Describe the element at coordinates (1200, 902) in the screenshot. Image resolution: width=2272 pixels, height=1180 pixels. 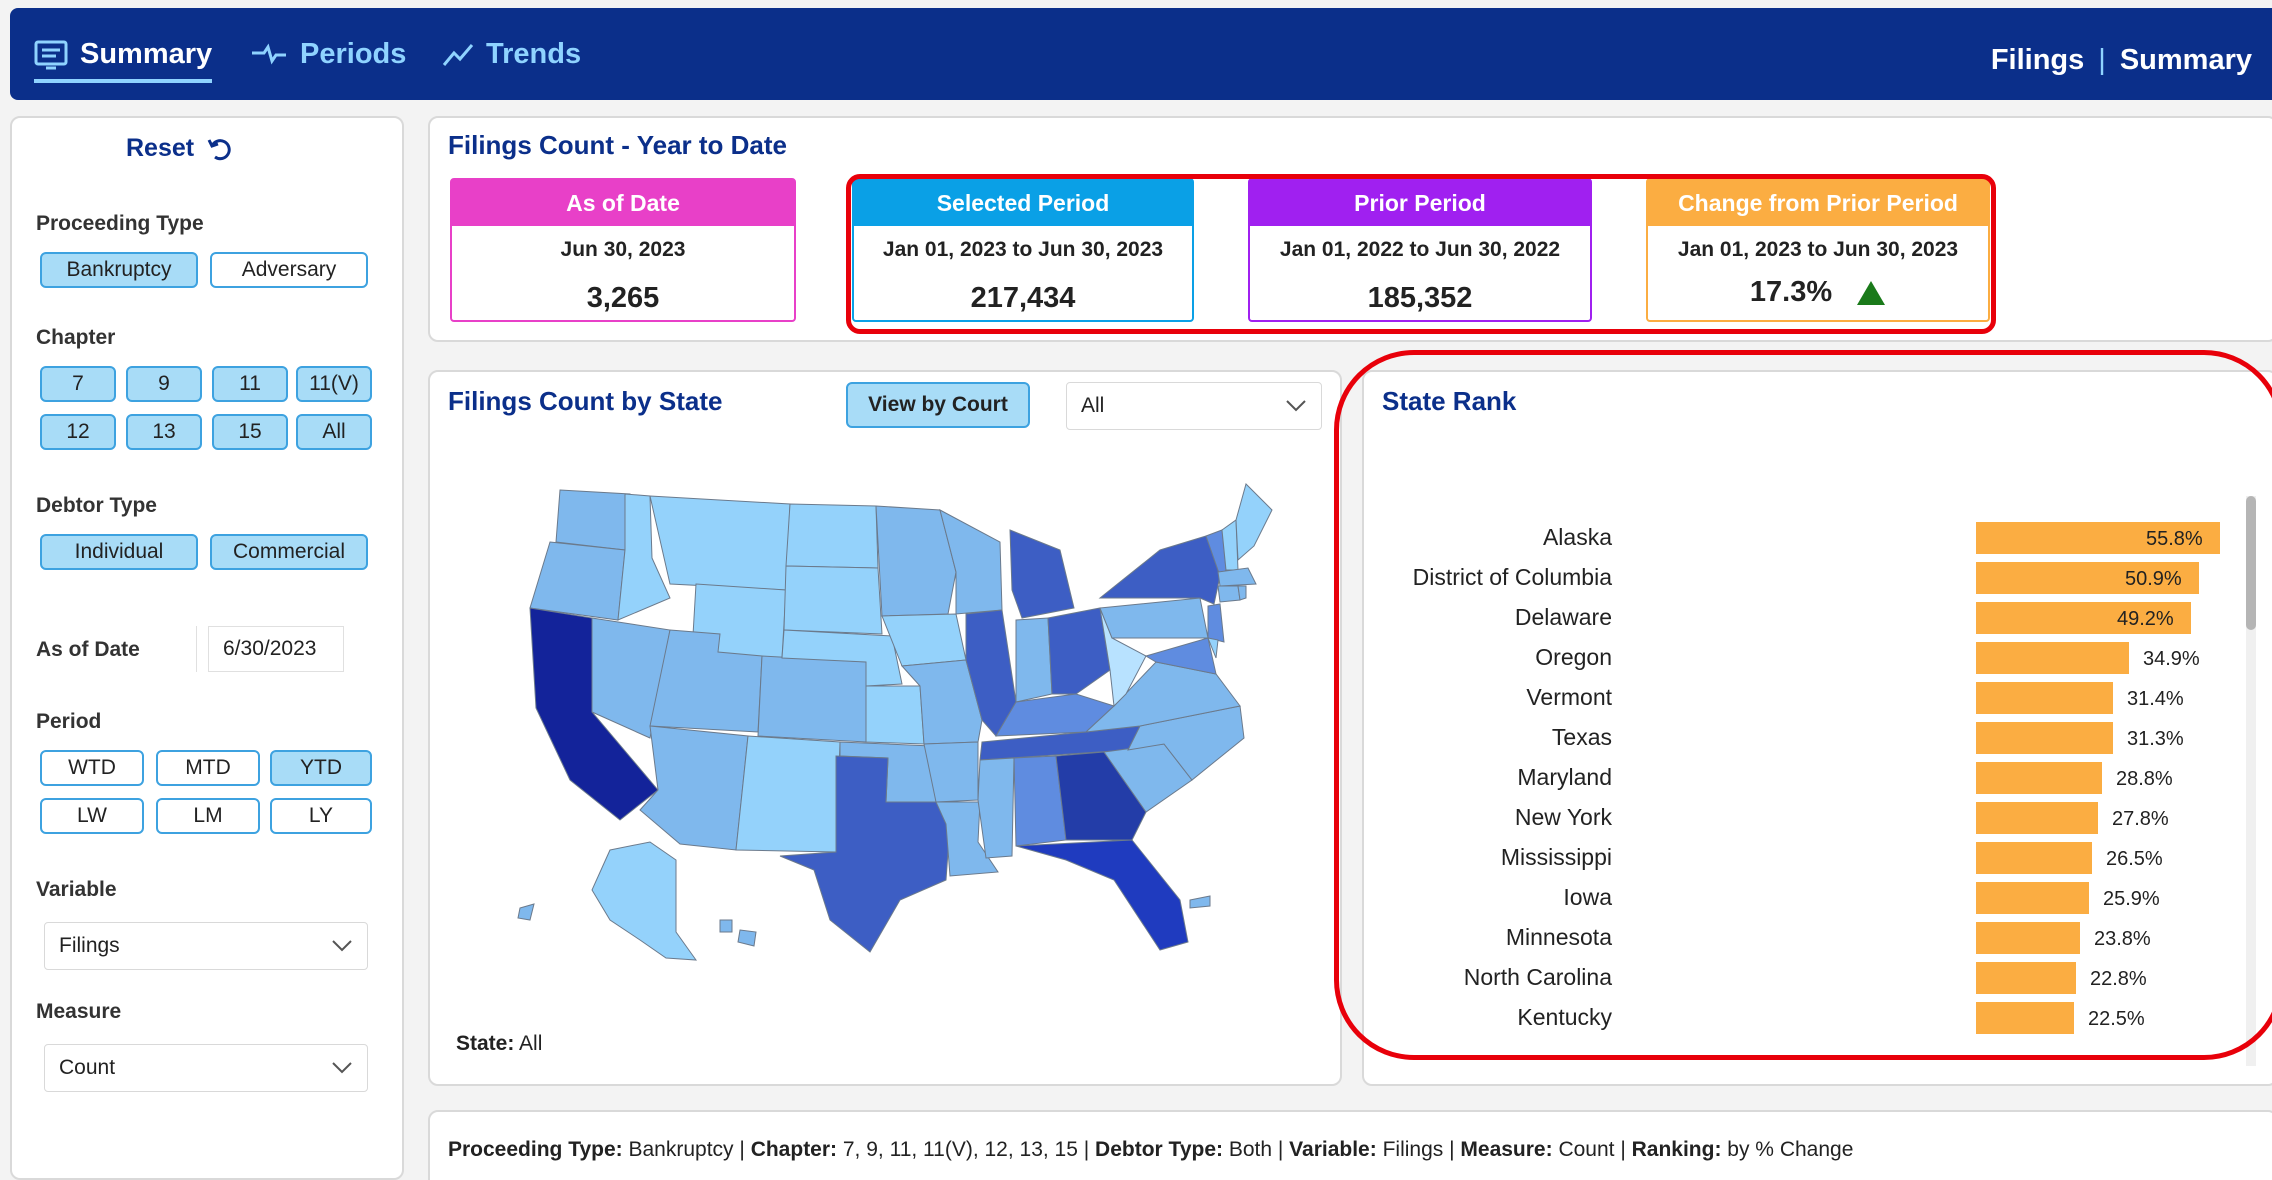
I see `territory-puerto-rico` at that location.